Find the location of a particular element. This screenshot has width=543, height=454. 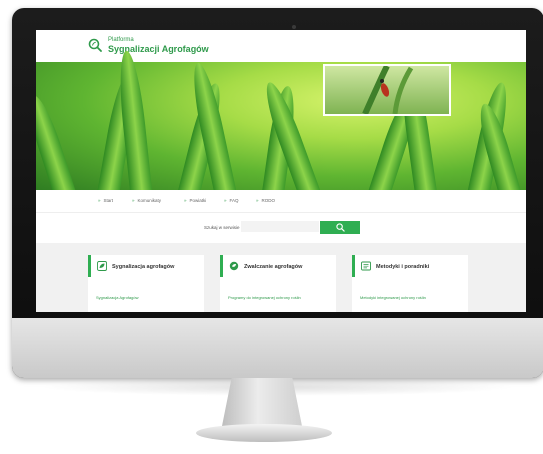

leaf-magnifier-icon is located at coordinates (102, 266).